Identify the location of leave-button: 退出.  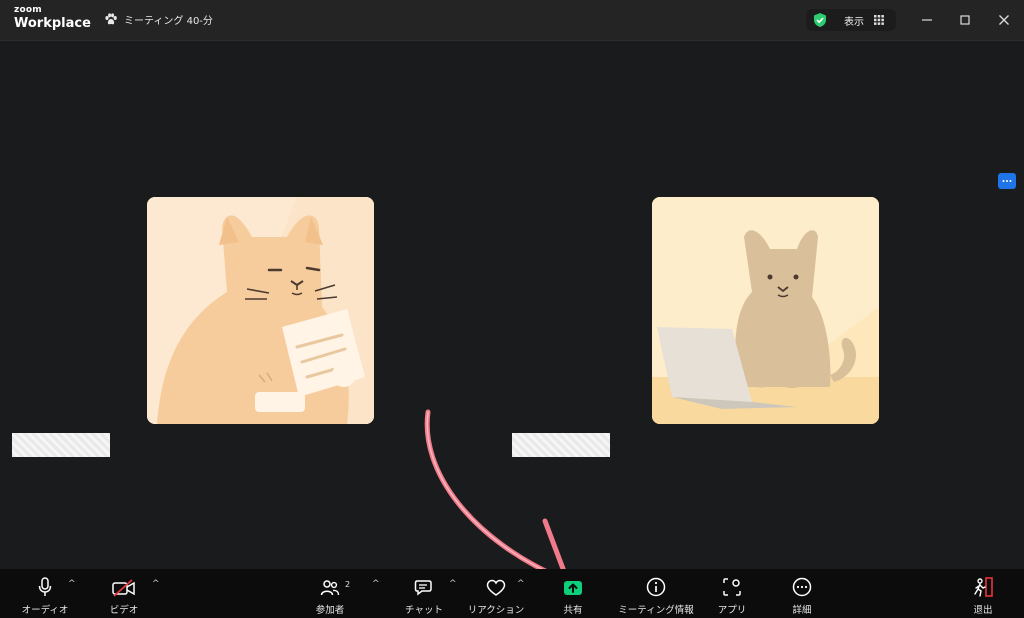
(983, 593).